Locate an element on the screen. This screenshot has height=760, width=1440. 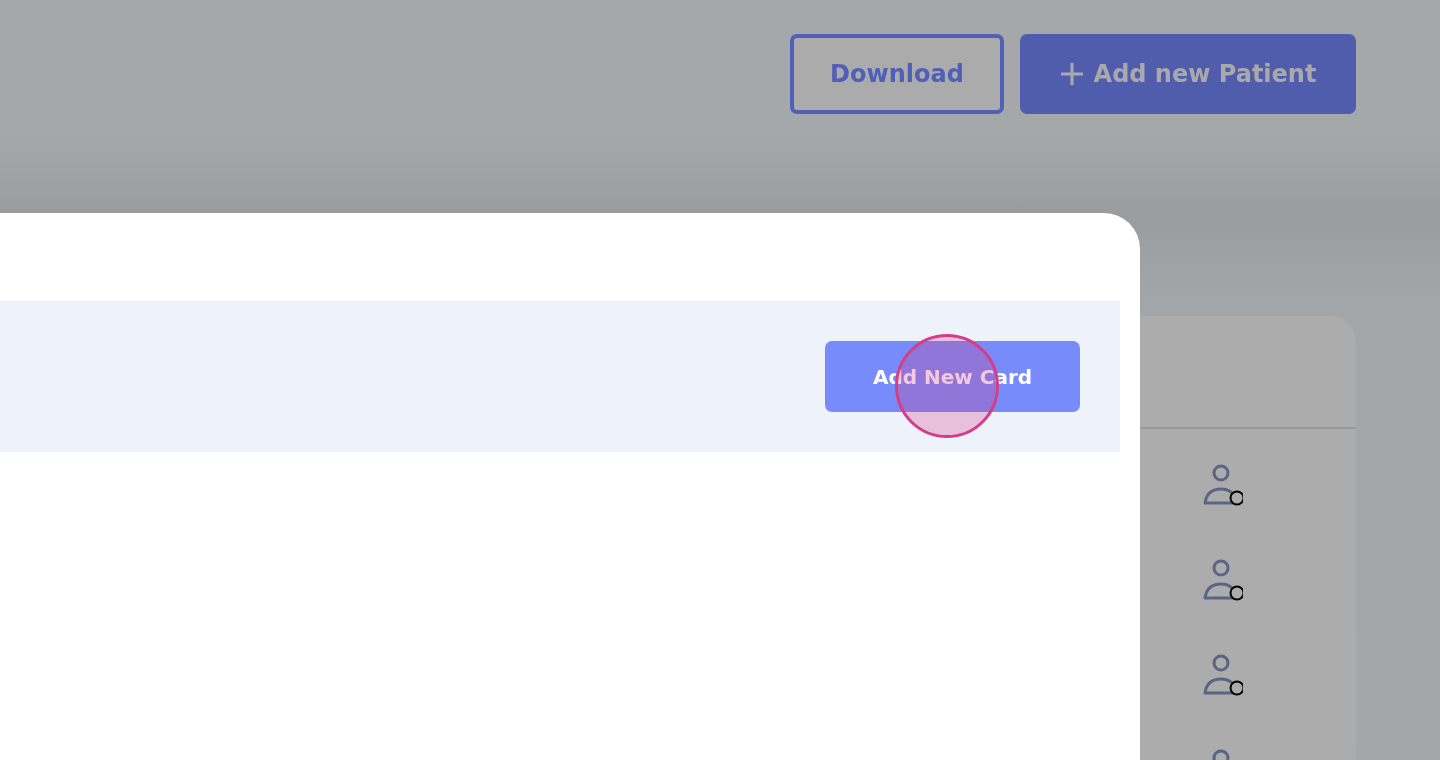
download-button: Download is located at coordinates (897, 74).